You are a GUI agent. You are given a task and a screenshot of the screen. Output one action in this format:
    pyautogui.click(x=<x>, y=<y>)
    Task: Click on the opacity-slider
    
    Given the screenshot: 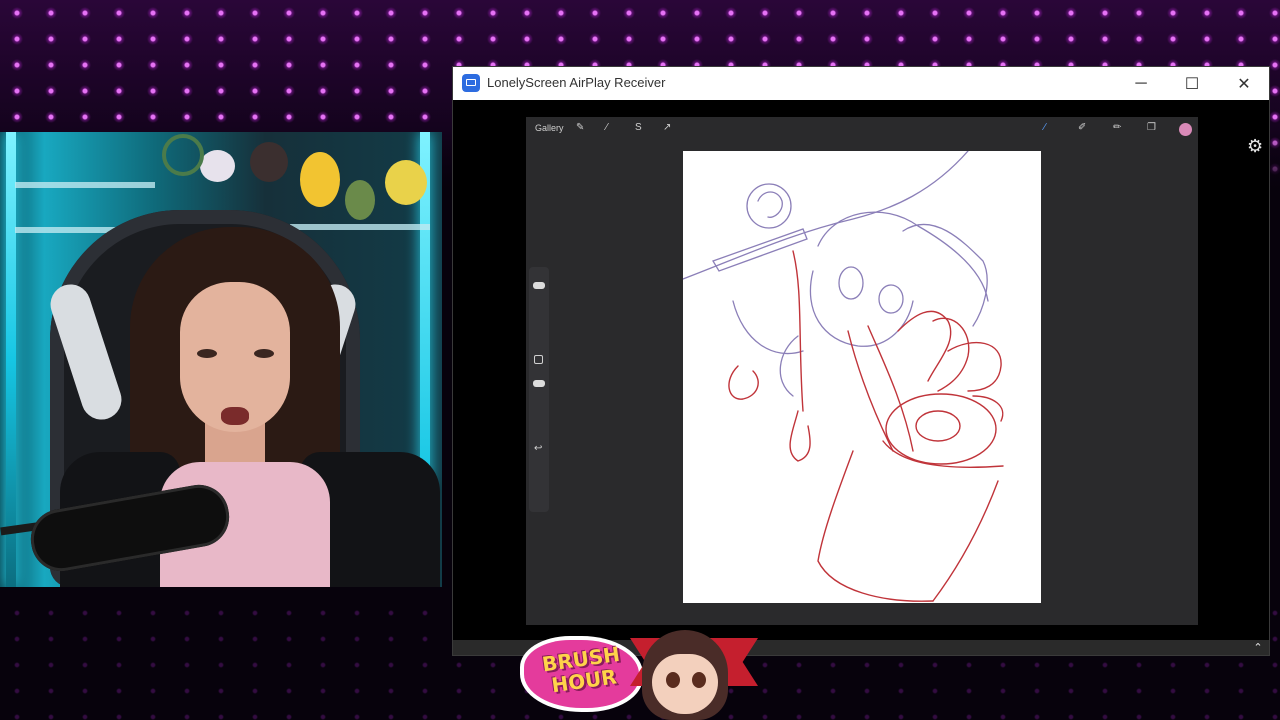 What is the action you would take?
    pyautogui.click(x=539, y=383)
    